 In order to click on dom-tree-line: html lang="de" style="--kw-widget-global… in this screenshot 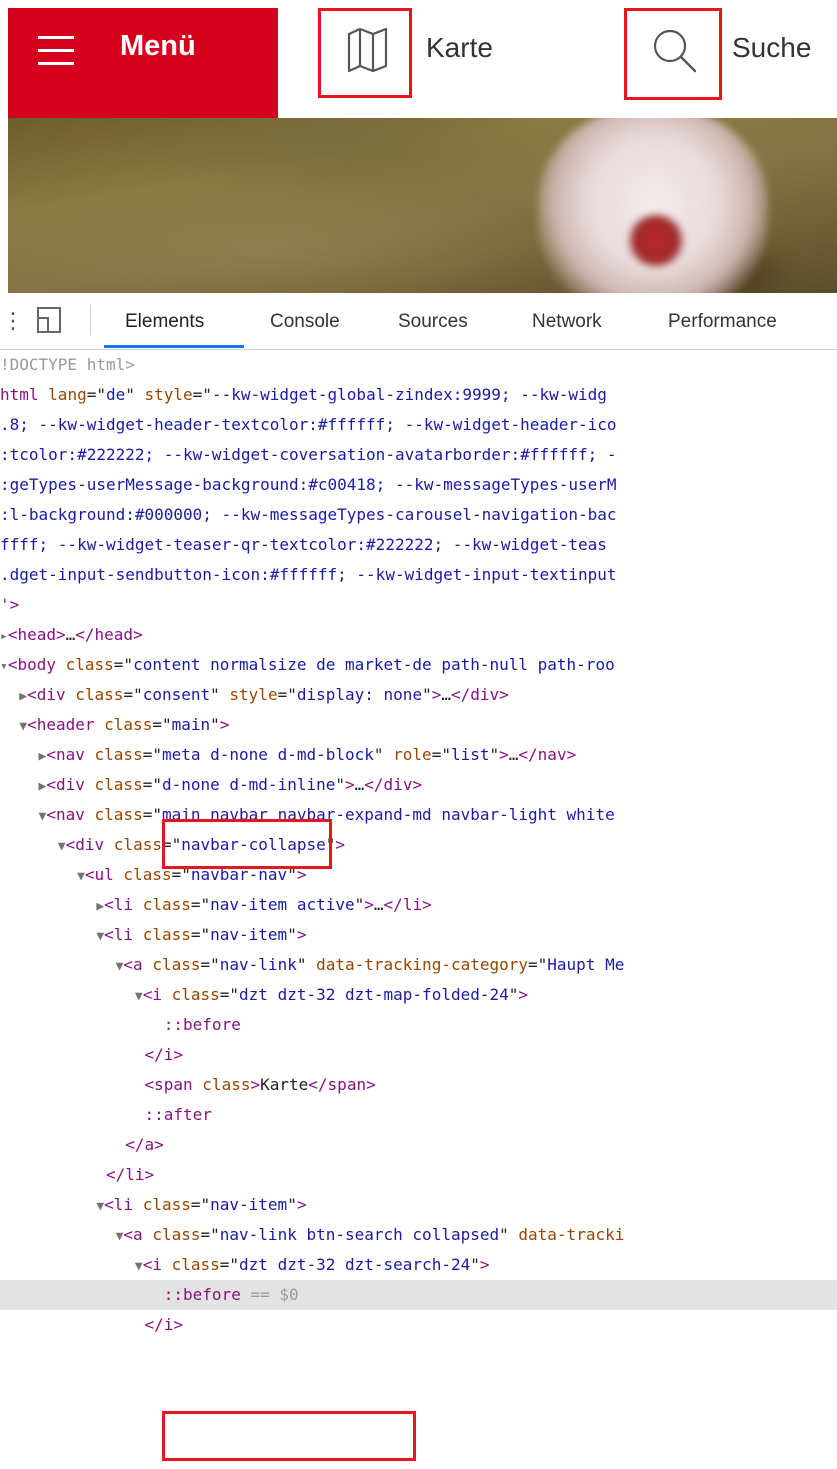, I will do `click(303, 395)`.